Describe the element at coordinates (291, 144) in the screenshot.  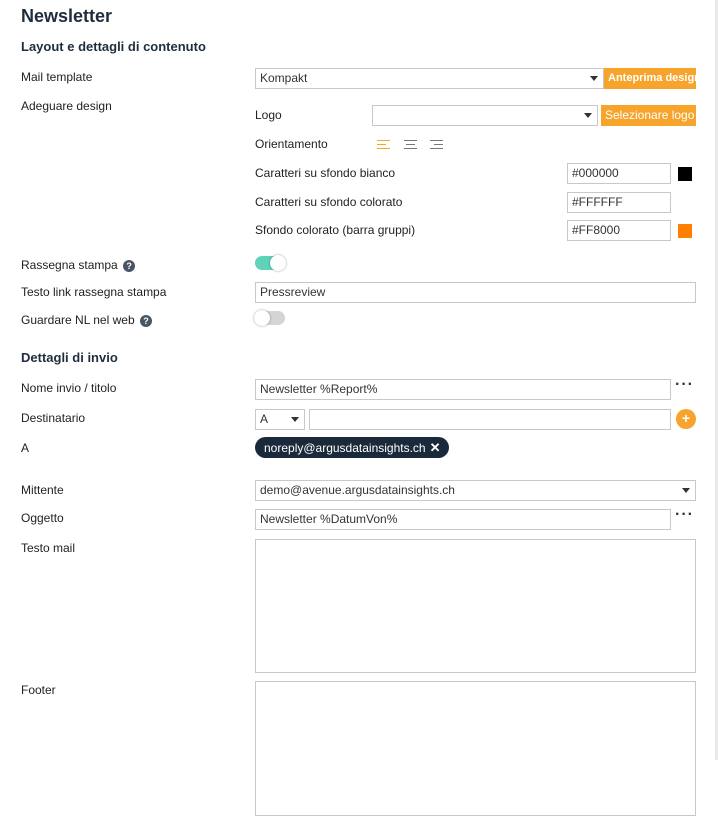
I see `orientation-label: Orientamento` at that location.